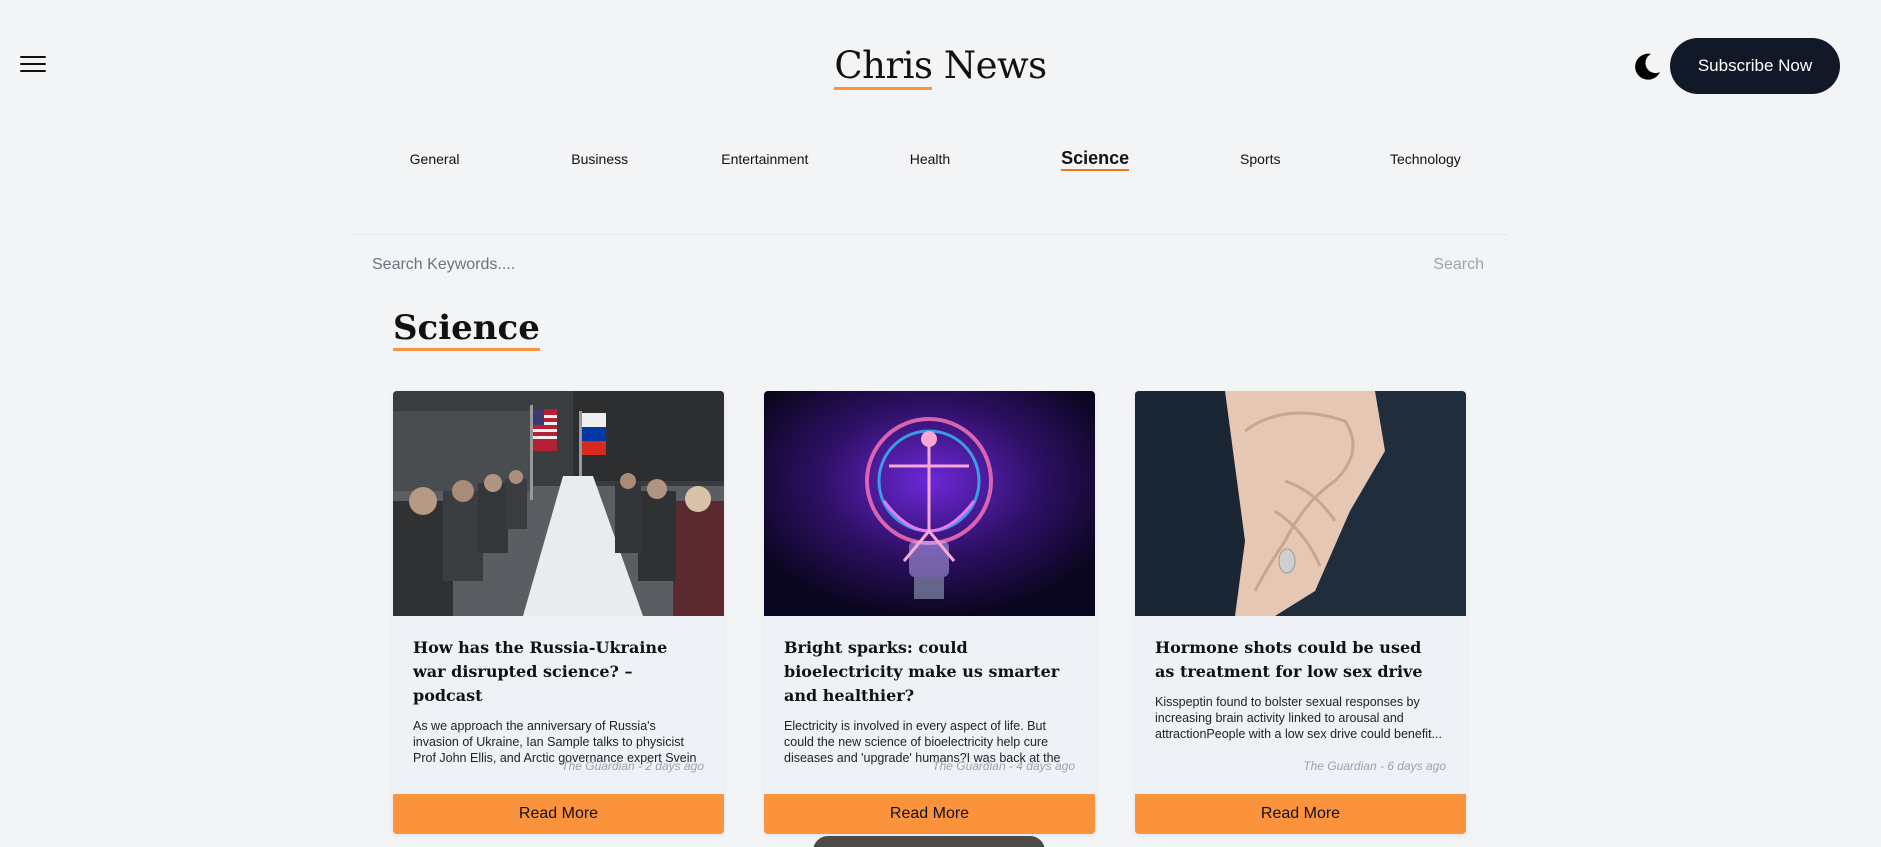 The width and height of the screenshot is (1881, 847). I want to click on search-button: Search, so click(1470, 265).